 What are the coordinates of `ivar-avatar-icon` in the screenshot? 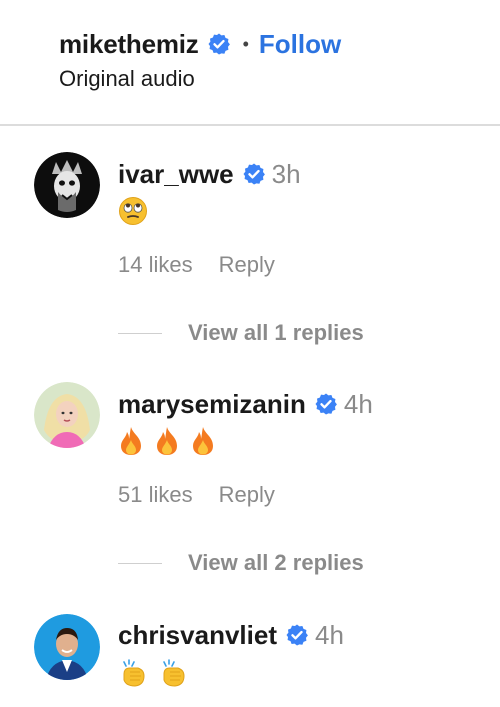 It's located at (67, 185).